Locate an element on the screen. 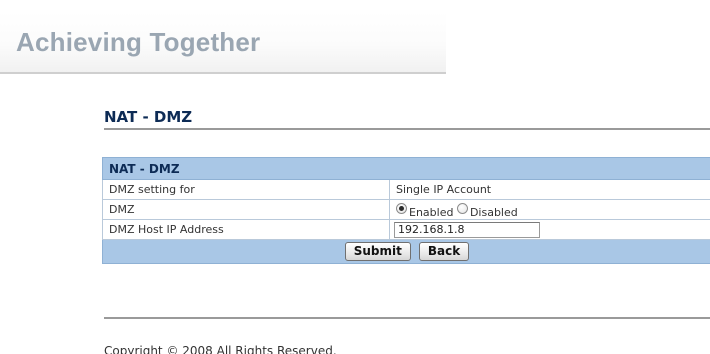  brand-banner: Achieving Together is located at coordinates (223, 43).